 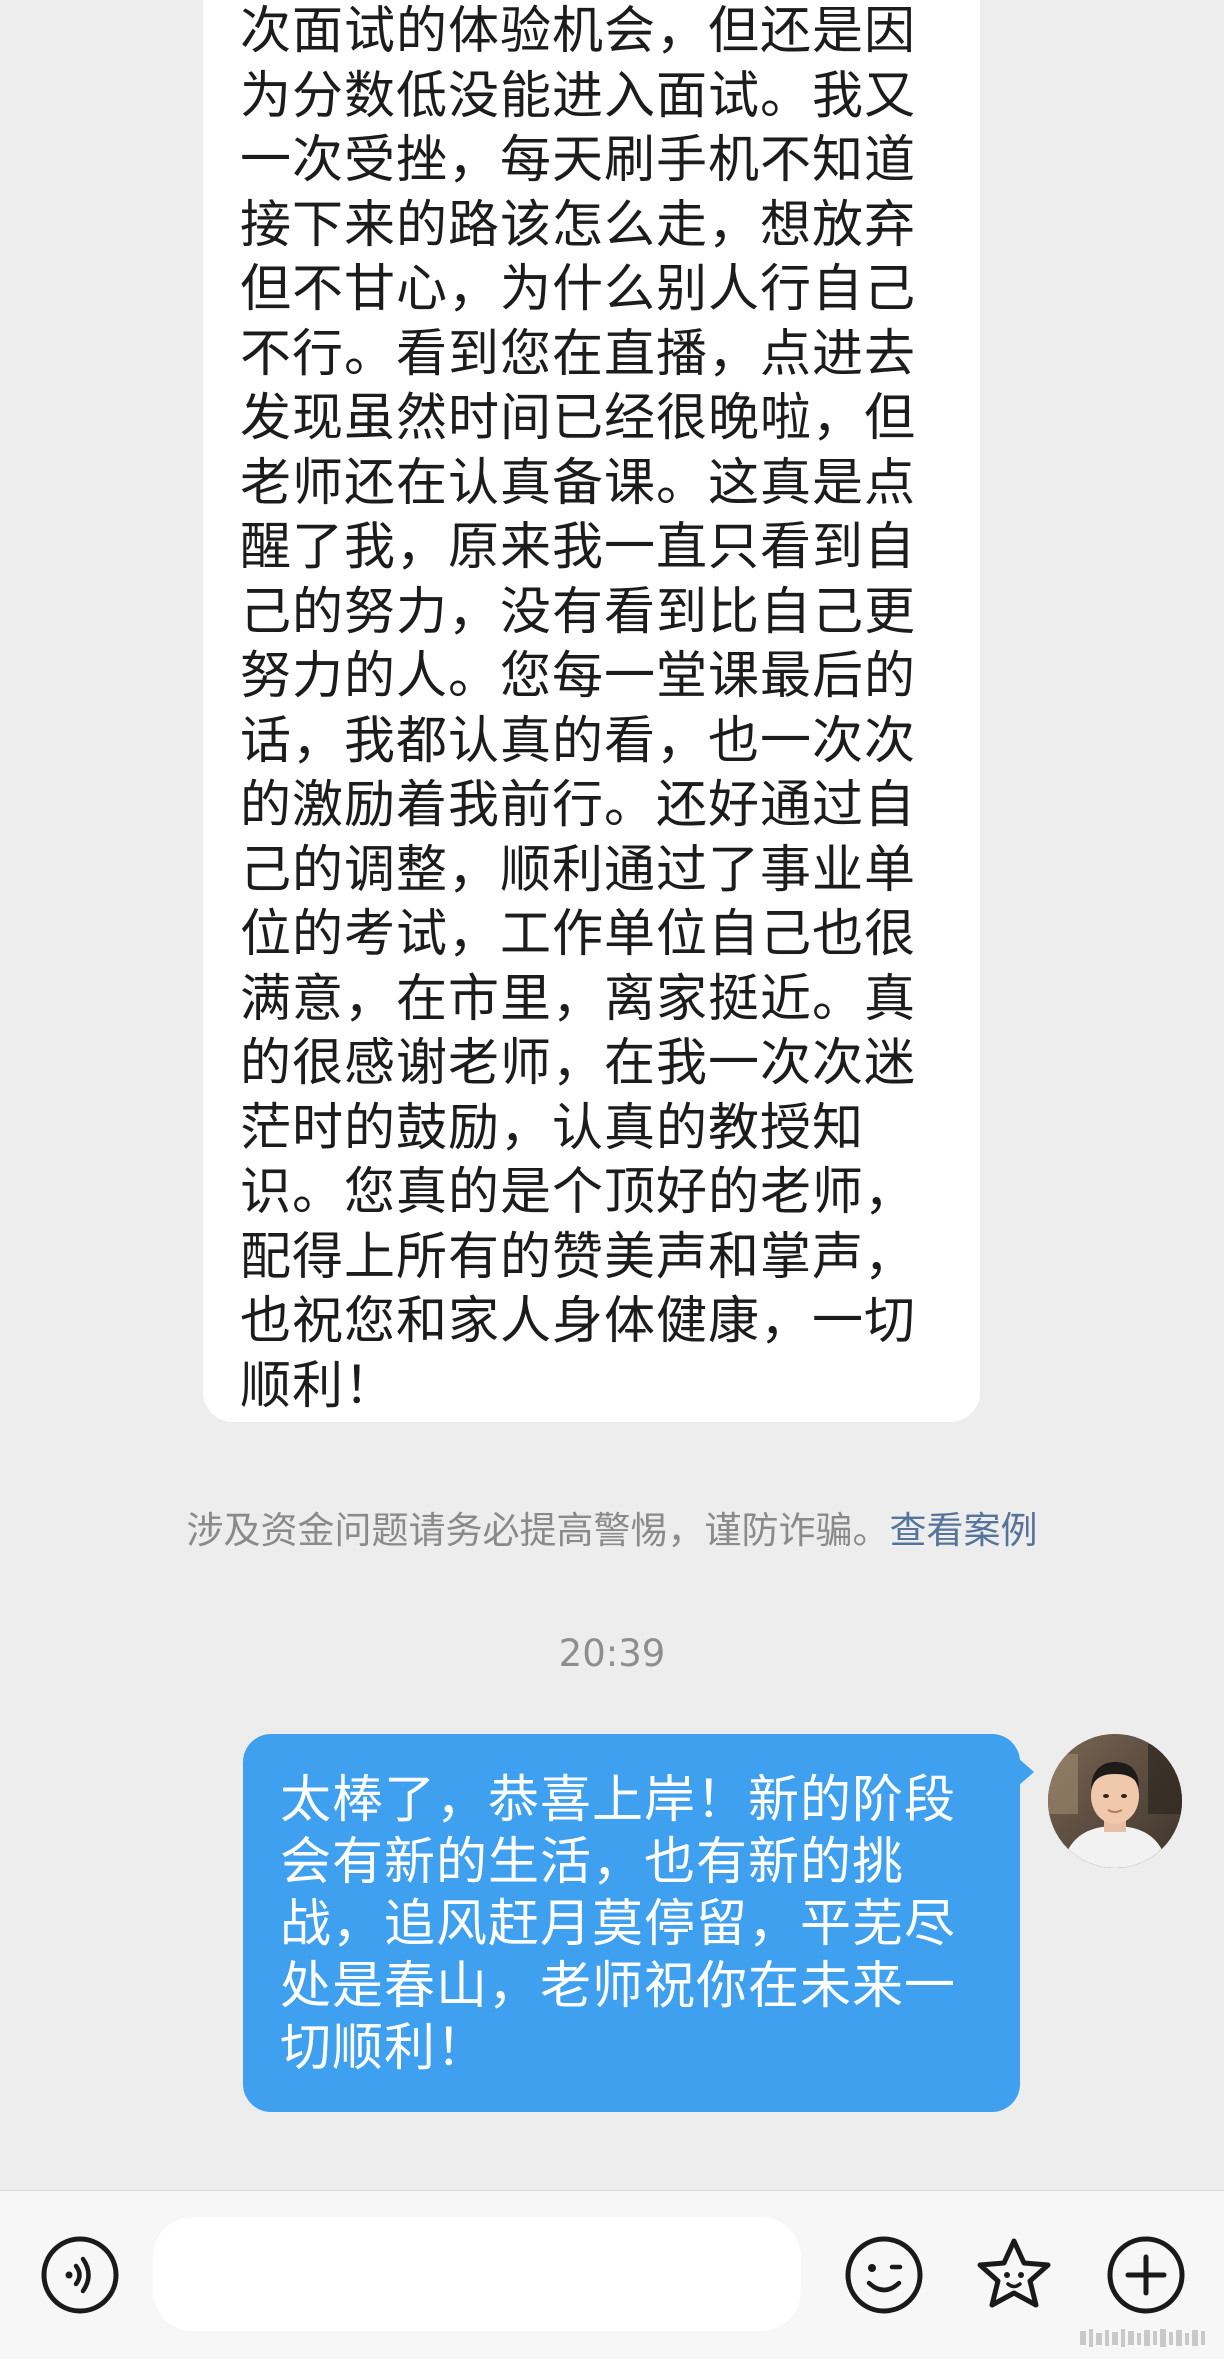 What do you see at coordinates (578, 741) in the screenshot?
I see `message-line: 话，我都认真的看，也一次次` at bounding box center [578, 741].